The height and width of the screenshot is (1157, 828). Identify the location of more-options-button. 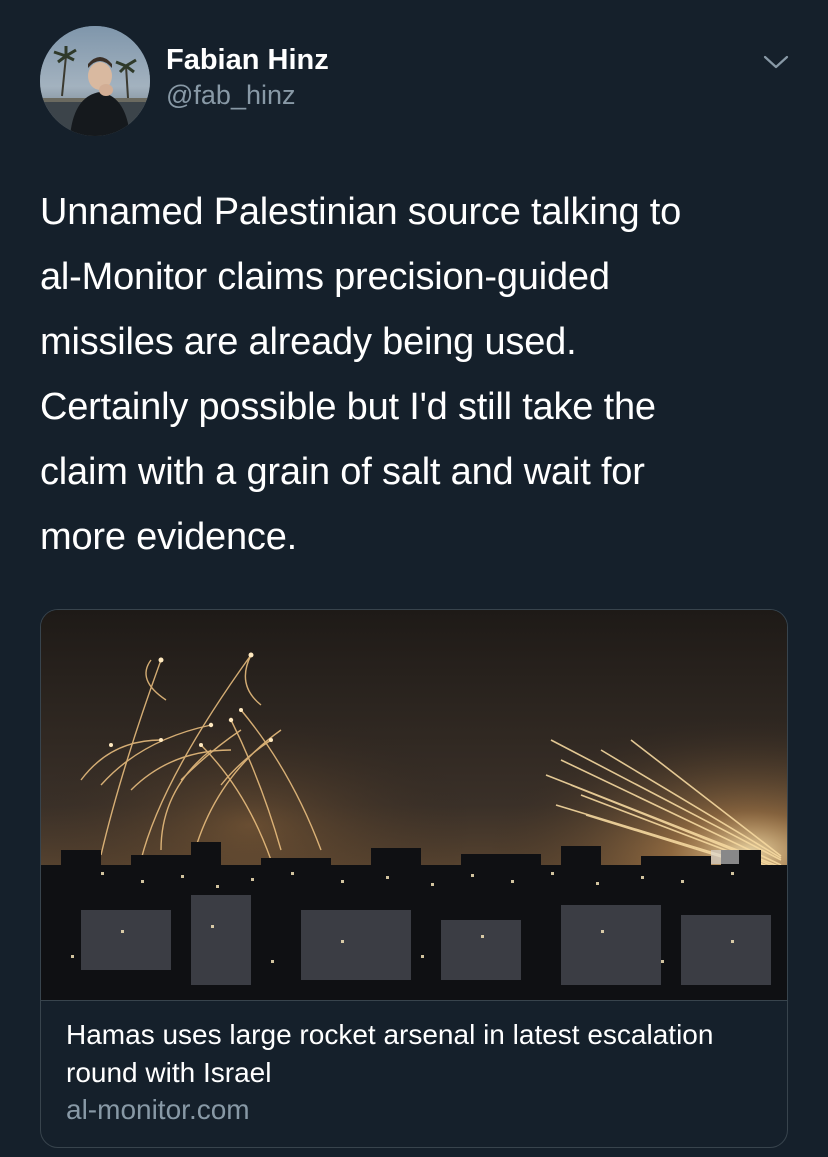
(776, 62).